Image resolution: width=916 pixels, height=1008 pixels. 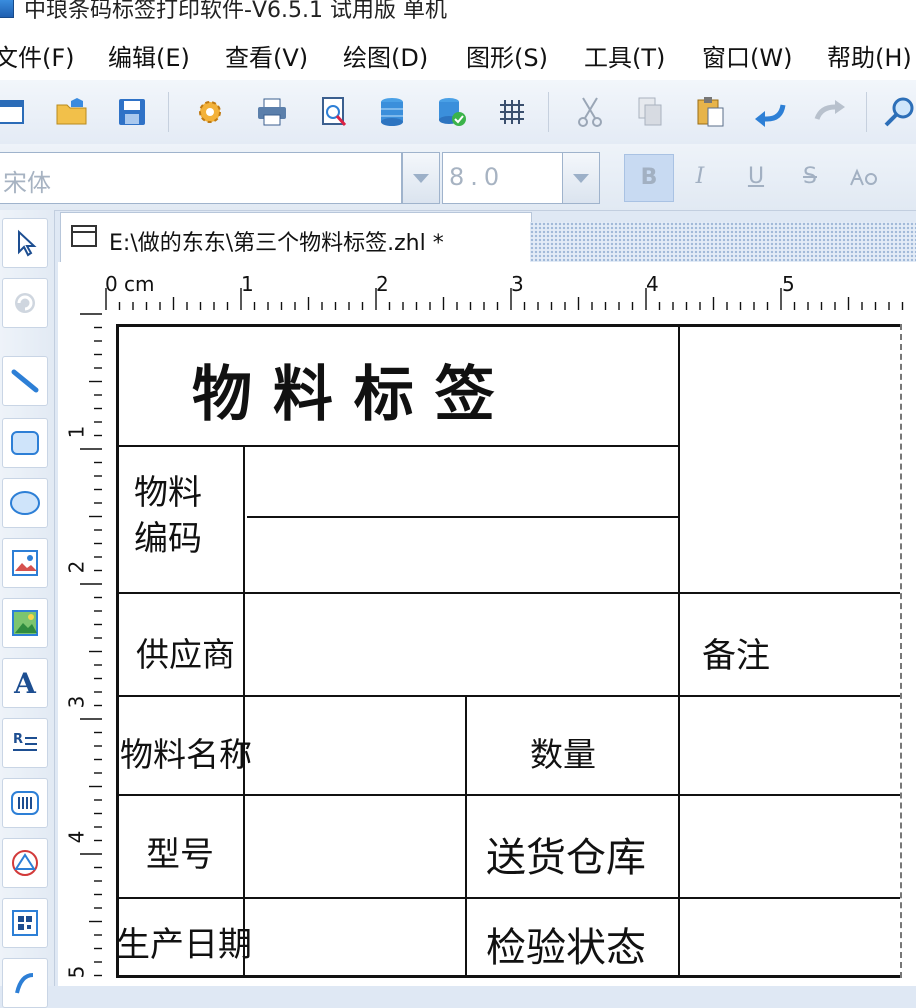 I want to click on window-title: 中琅条码标签打印软件-V6.5.1 试用版 单机, so click(x=235, y=11).